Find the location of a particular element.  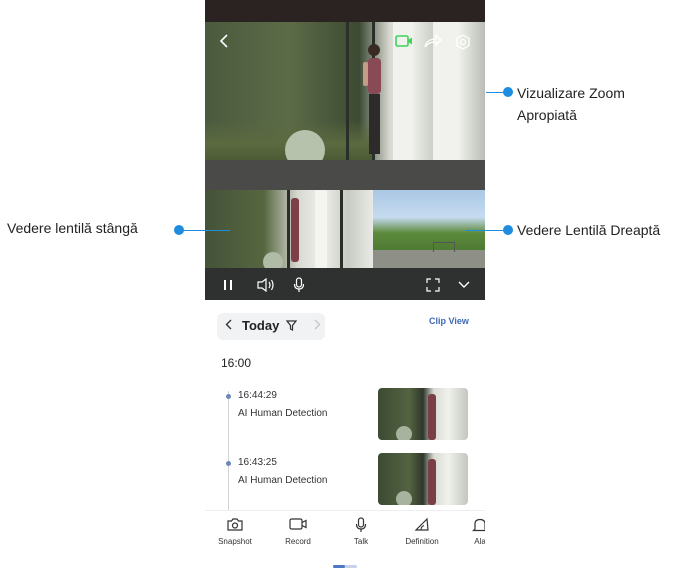

back-icon is located at coordinates (224, 43).